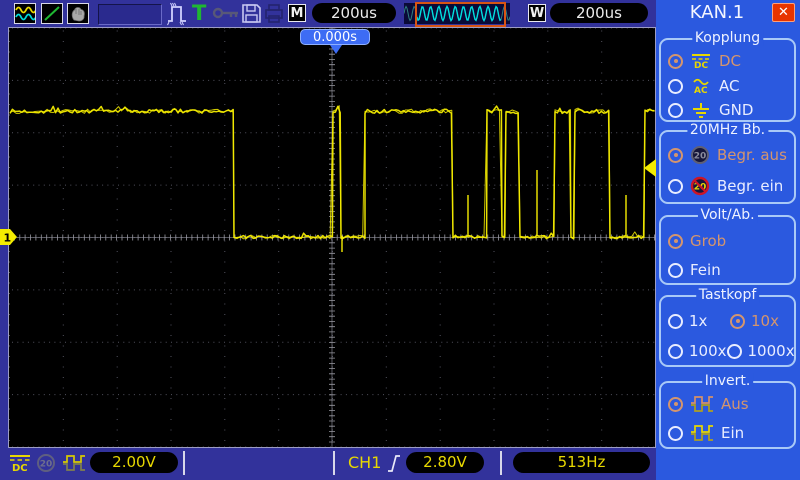 The height and width of the screenshot is (480, 800). I want to click on dc-symbol-icon: DC, so click(701, 61).